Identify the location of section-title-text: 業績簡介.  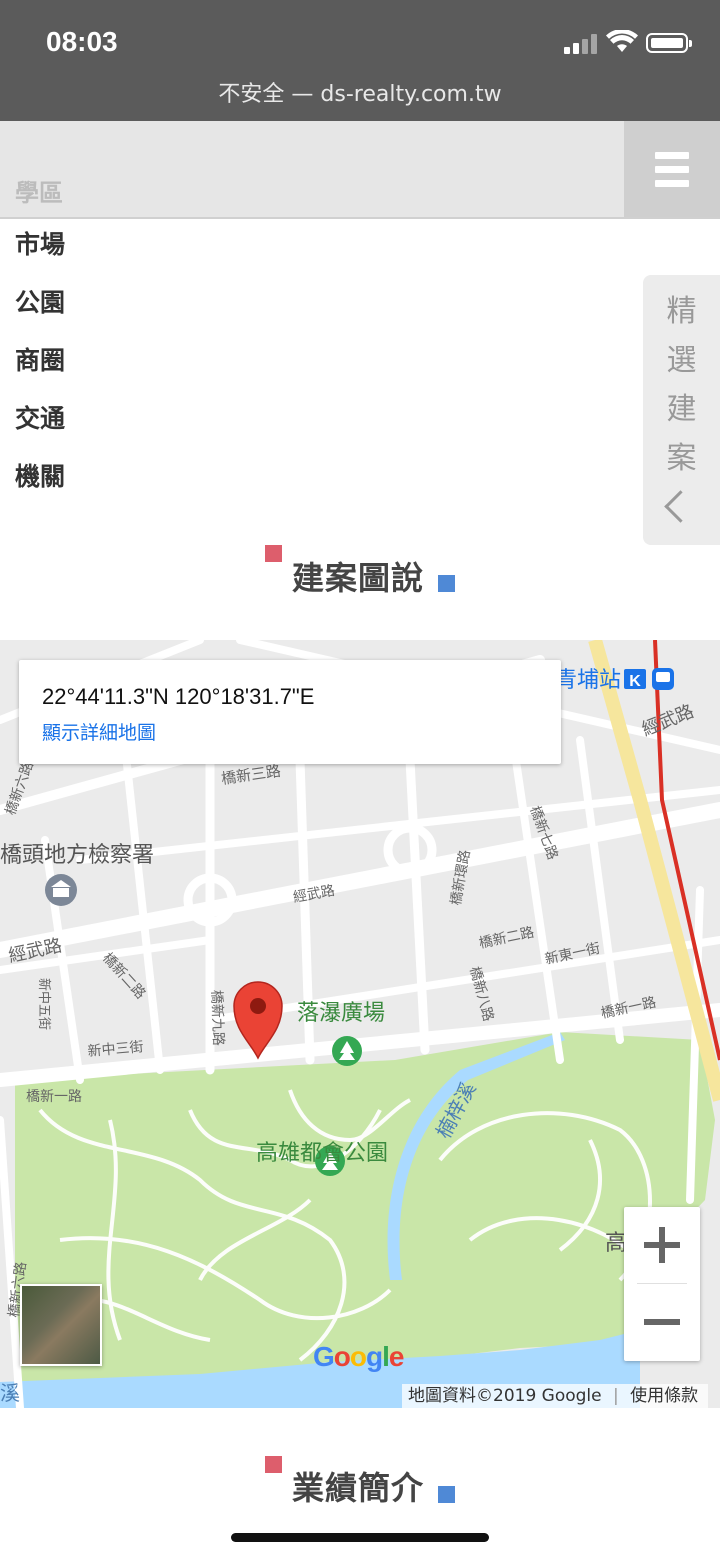
(358, 1488).